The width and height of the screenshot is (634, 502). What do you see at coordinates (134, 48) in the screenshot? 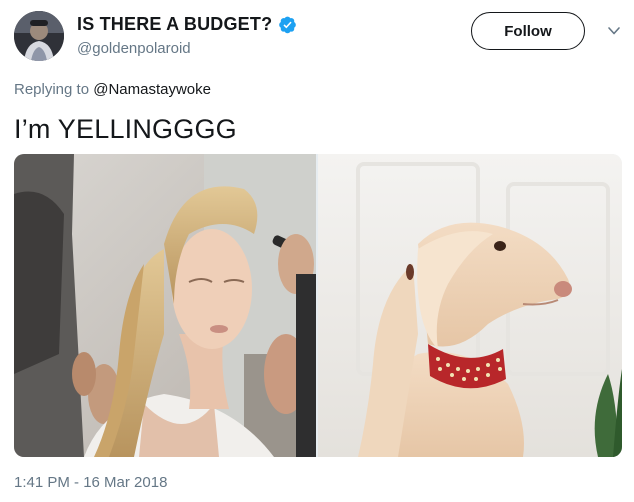
I see `author-handle: @goldenpolaroid` at bounding box center [134, 48].